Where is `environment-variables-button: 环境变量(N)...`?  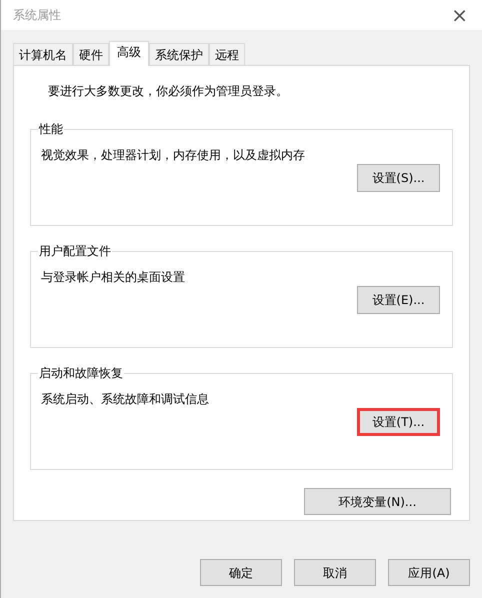
environment-variables-button: 环境变量(N)... is located at coordinates (377, 501).